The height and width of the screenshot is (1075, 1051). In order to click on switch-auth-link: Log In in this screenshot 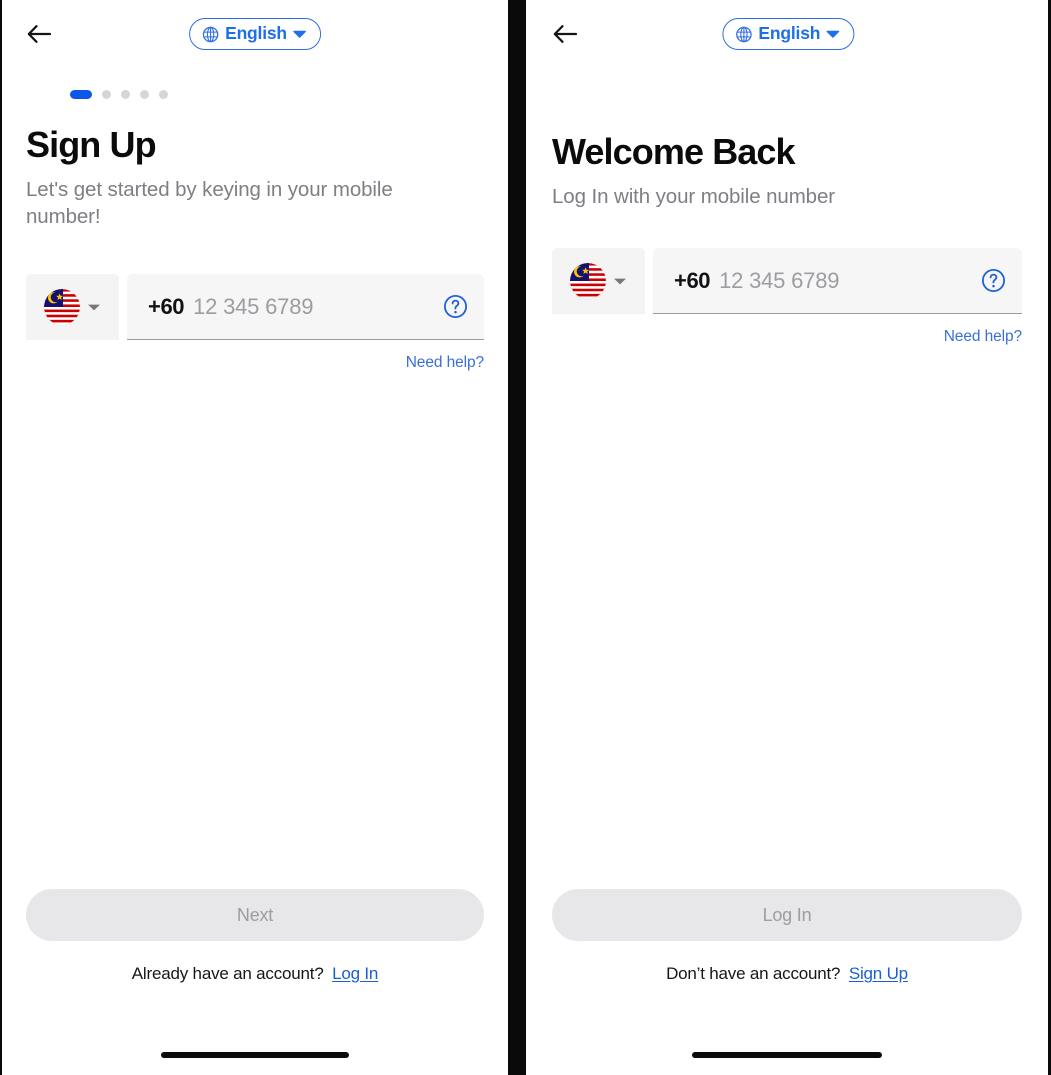, I will do `click(355, 973)`.